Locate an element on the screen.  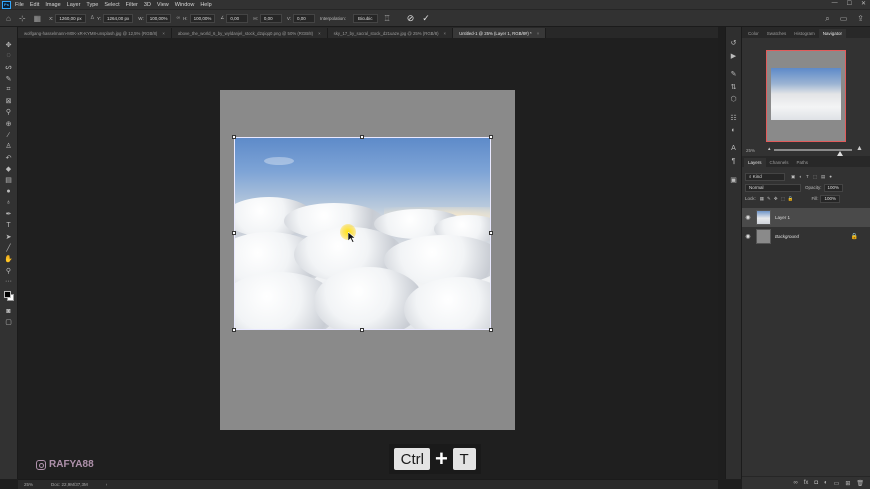
layer-row-layer-1: ◉ Layer 1 is located at coordinates (806, 217).